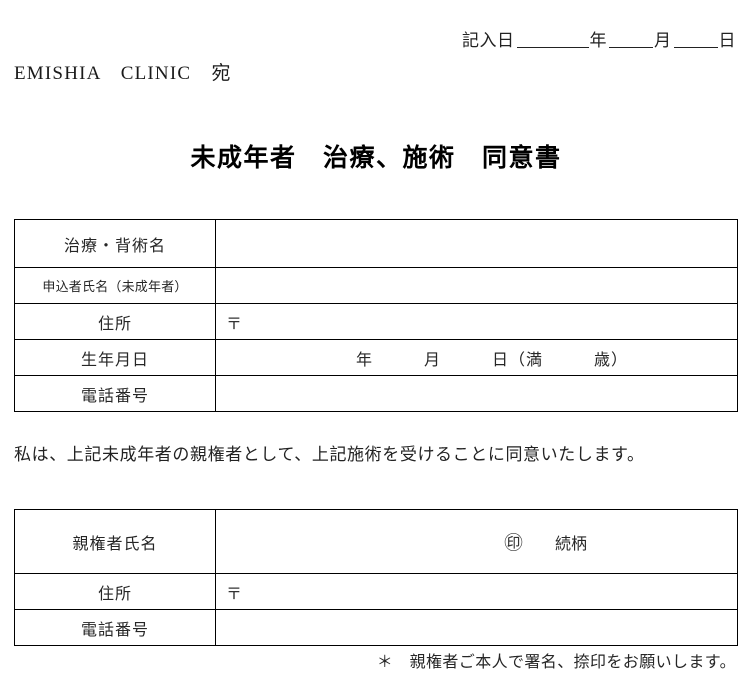 This screenshot has height=686, width=752. I want to click on clinic-addressee: EMISHIA CLINIC 宛, so click(123, 73).